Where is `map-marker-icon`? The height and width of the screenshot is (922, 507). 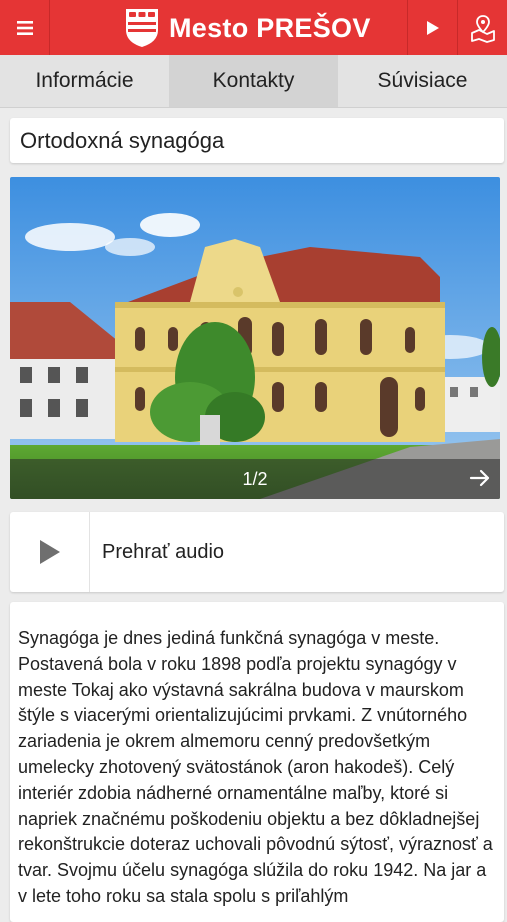 map-marker-icon is located at coordinates (482, 28).